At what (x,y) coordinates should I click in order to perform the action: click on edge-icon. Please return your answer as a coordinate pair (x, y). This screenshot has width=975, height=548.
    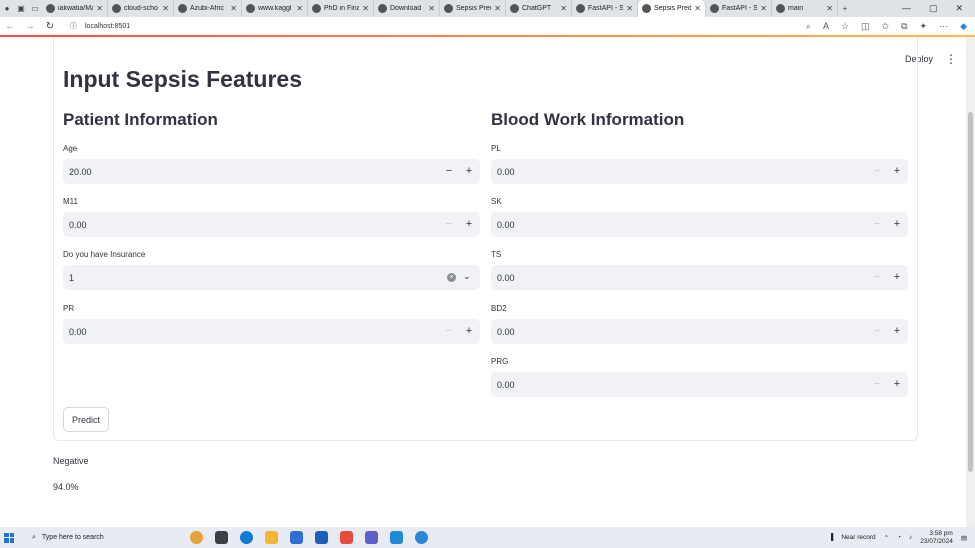
    Looking at the image, I should click on (246, 537).